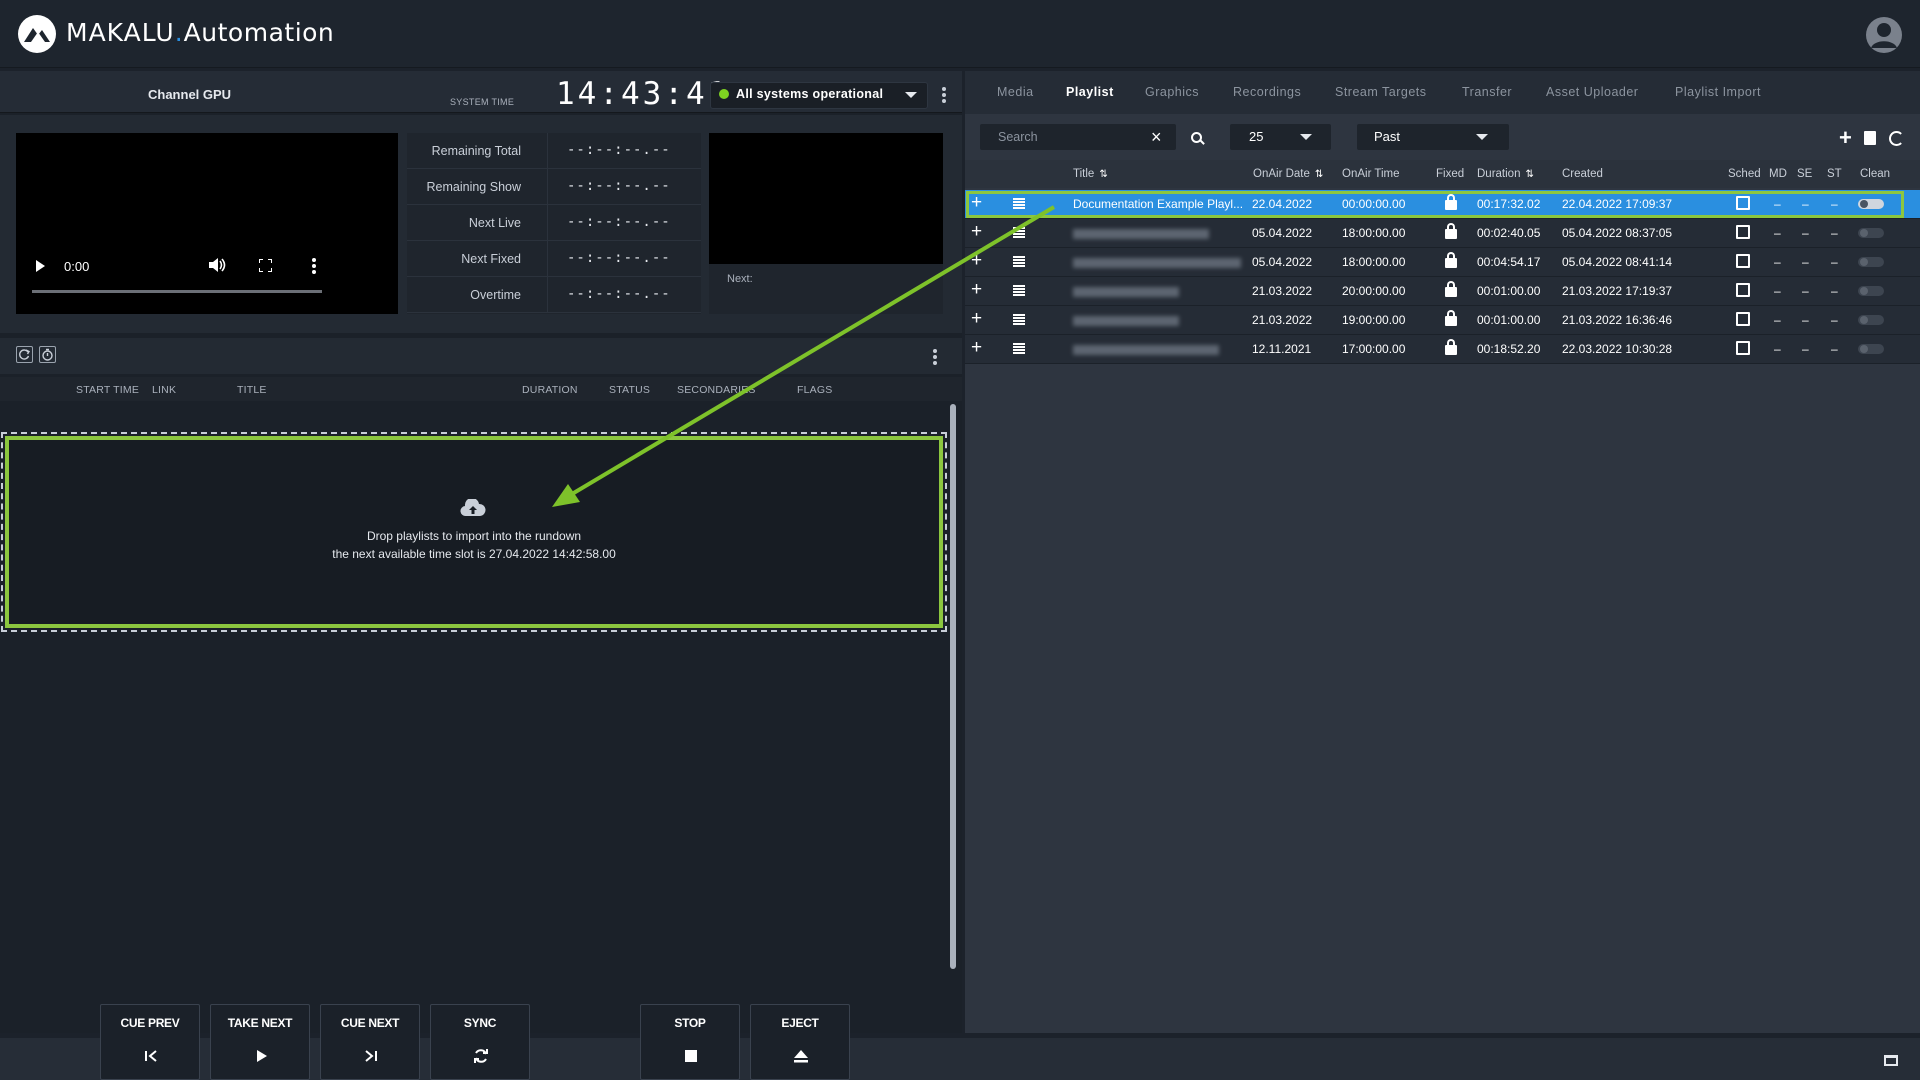 This screenshot has height=1080, width=1920. What do you see at coordinates (260, 1042) in the screenshot?
I see `take-next-button: TAKE NEXT` at bounding box center [260, 1042].